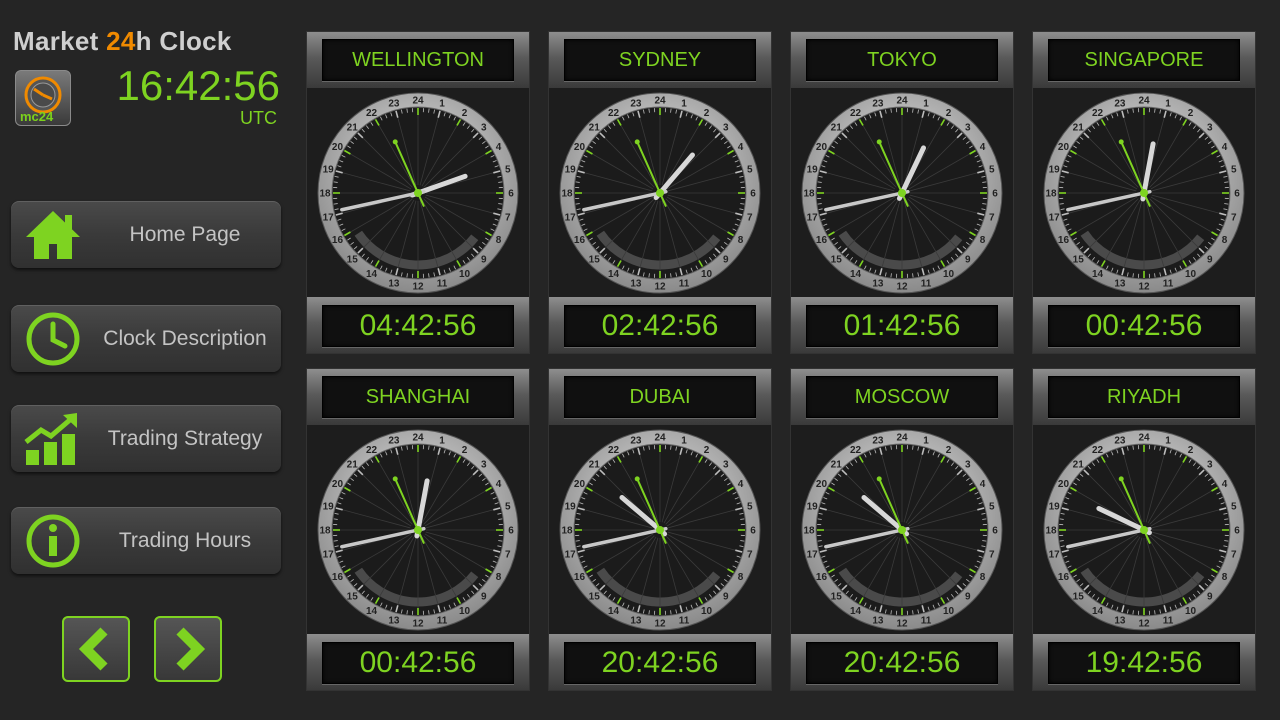 The height and width of the screenshot is (720, 1280). What do you see at coordinates (146, 540) in the screenshot?
I see `trading-hours-button: Trading Hours` at bounding box center [146, 540].